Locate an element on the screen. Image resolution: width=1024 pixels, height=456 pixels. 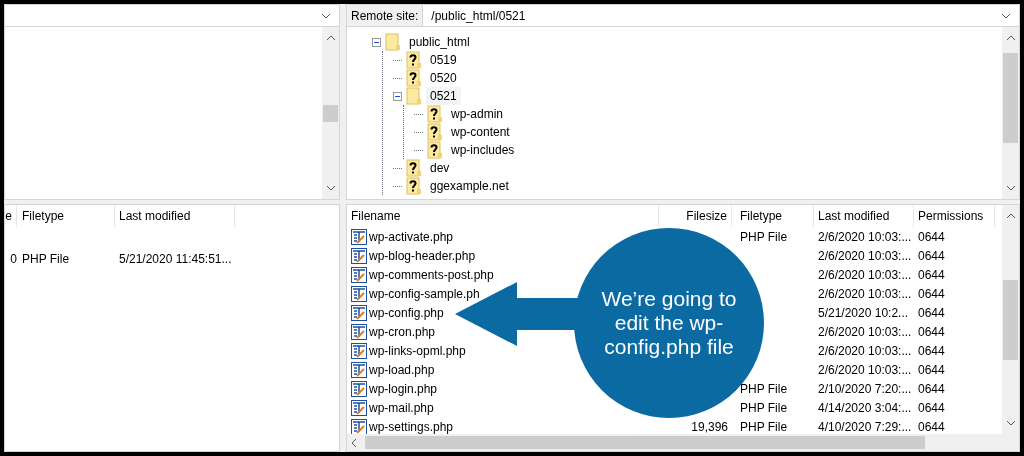
column-header: Filesize is located at coordinates (695, 216).